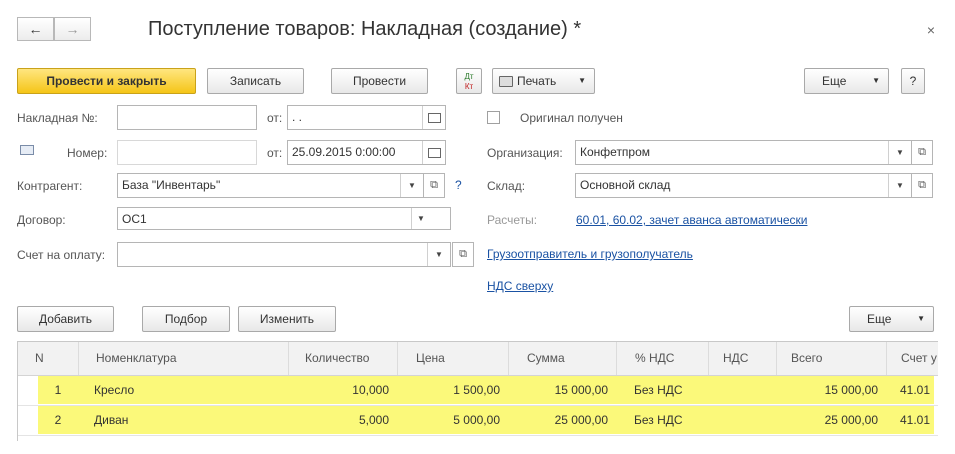 This screenshot has height=454, width=955. What do you see at coordinates (27, 150) in the screenshot?
I see `document-icon` at bounding box center [27, 150].